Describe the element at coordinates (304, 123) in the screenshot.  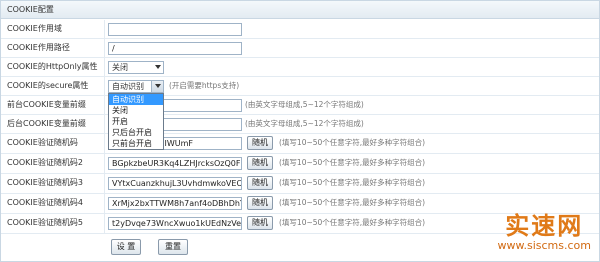
I see `admin-prefix-hint: (由英文字母组成,5~12个字符组成)` at that location.